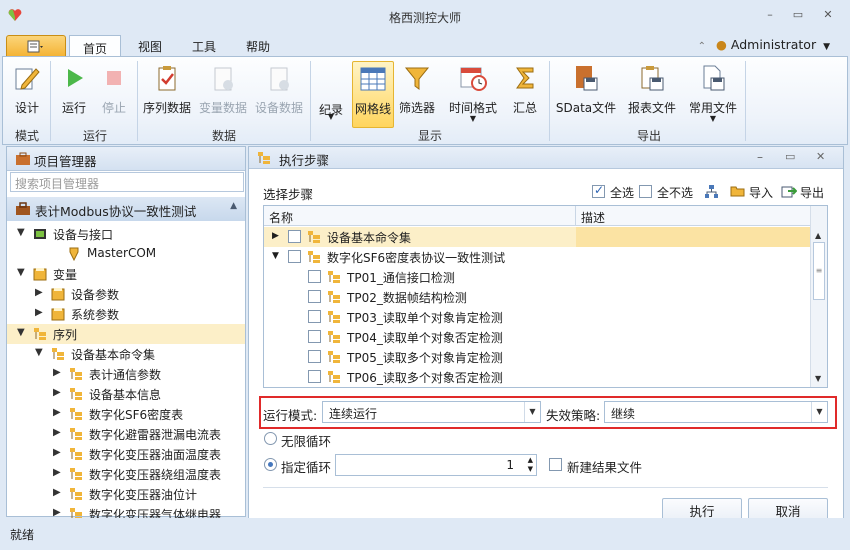 The width and height of the screenshot is (850, 550). I want to click on run-mode-combo: 连续运行 ▼, so click(431, 412).